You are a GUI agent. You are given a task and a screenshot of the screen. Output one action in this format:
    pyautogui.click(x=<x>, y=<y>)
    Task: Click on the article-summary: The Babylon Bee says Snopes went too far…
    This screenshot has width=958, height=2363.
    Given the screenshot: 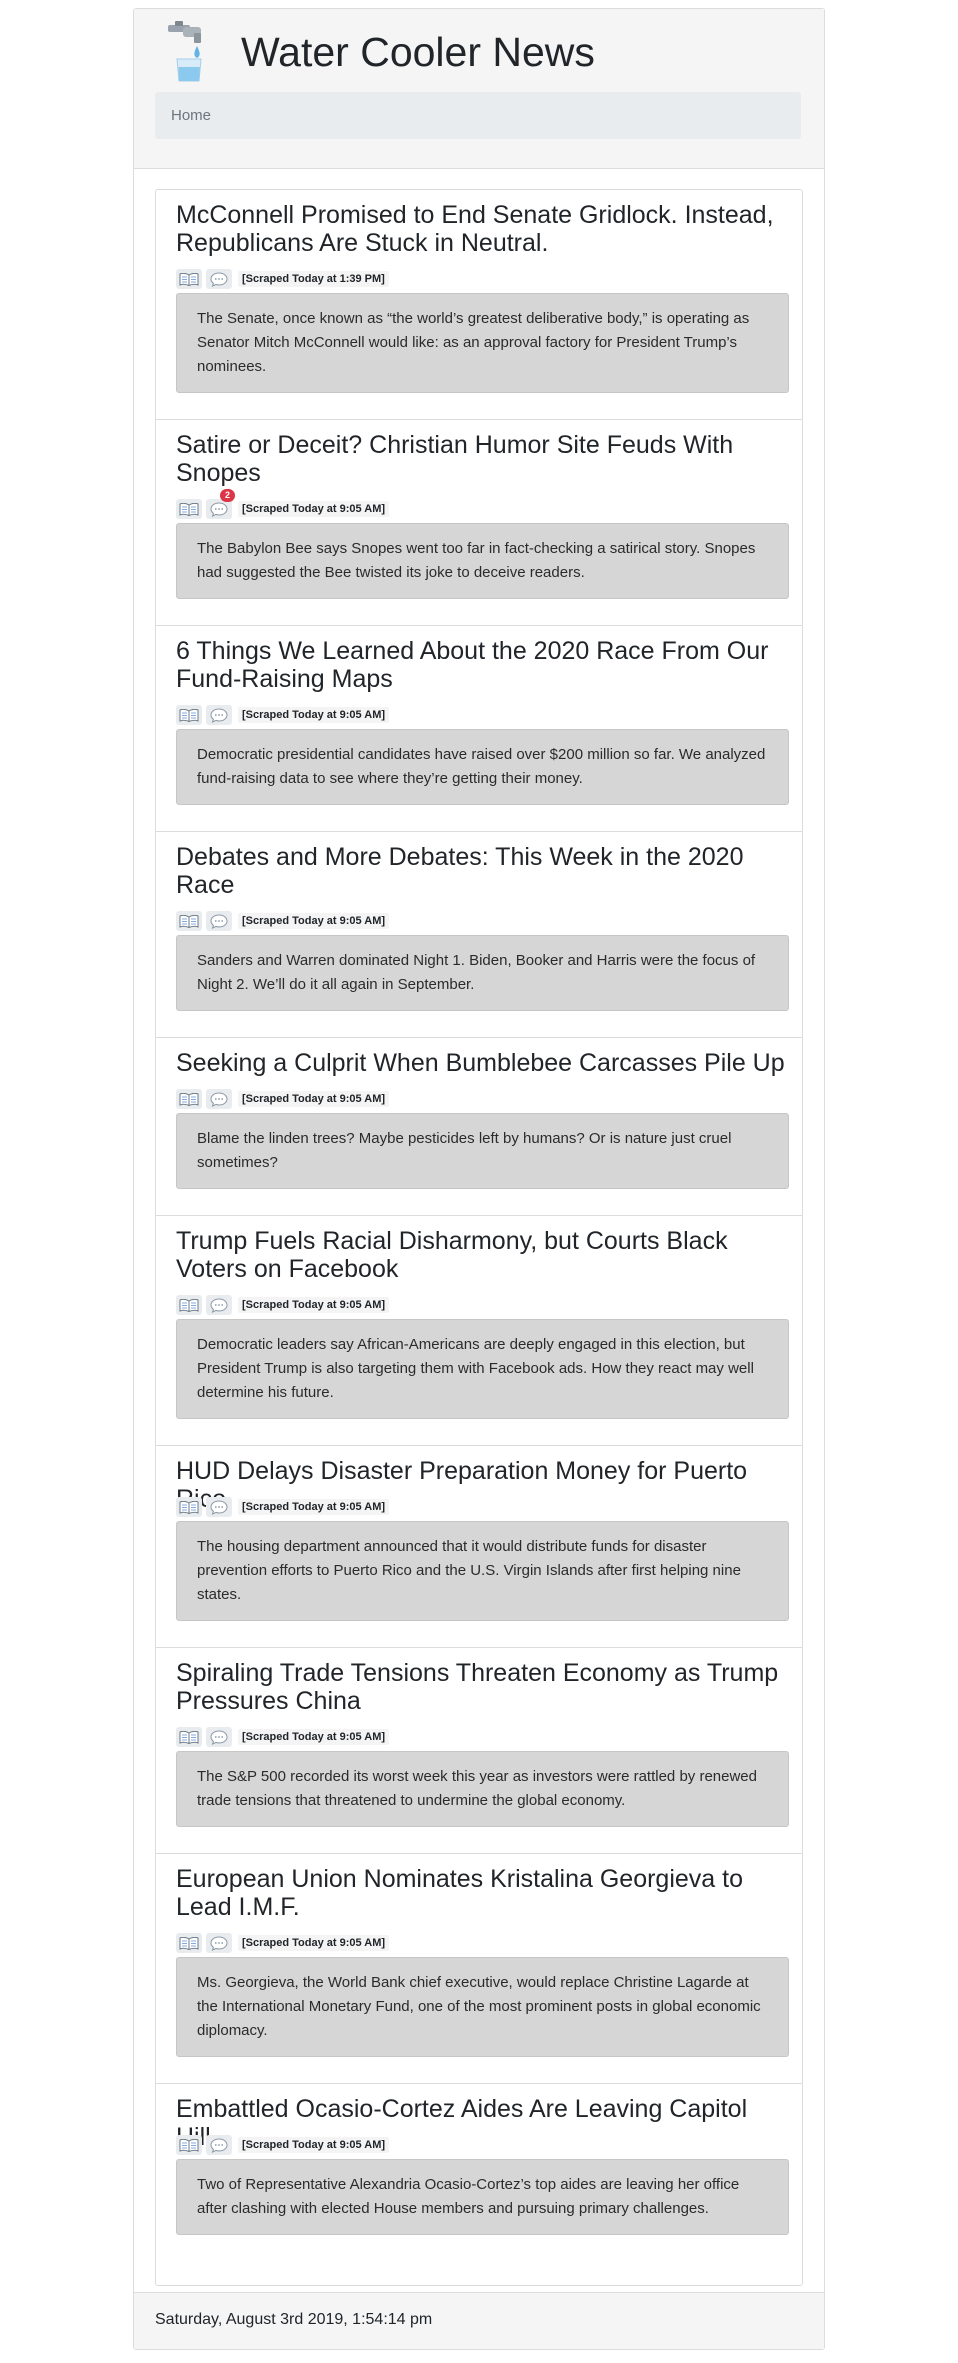 What is the action you would take?
    pyautogui.click(x=482, y=561)
    